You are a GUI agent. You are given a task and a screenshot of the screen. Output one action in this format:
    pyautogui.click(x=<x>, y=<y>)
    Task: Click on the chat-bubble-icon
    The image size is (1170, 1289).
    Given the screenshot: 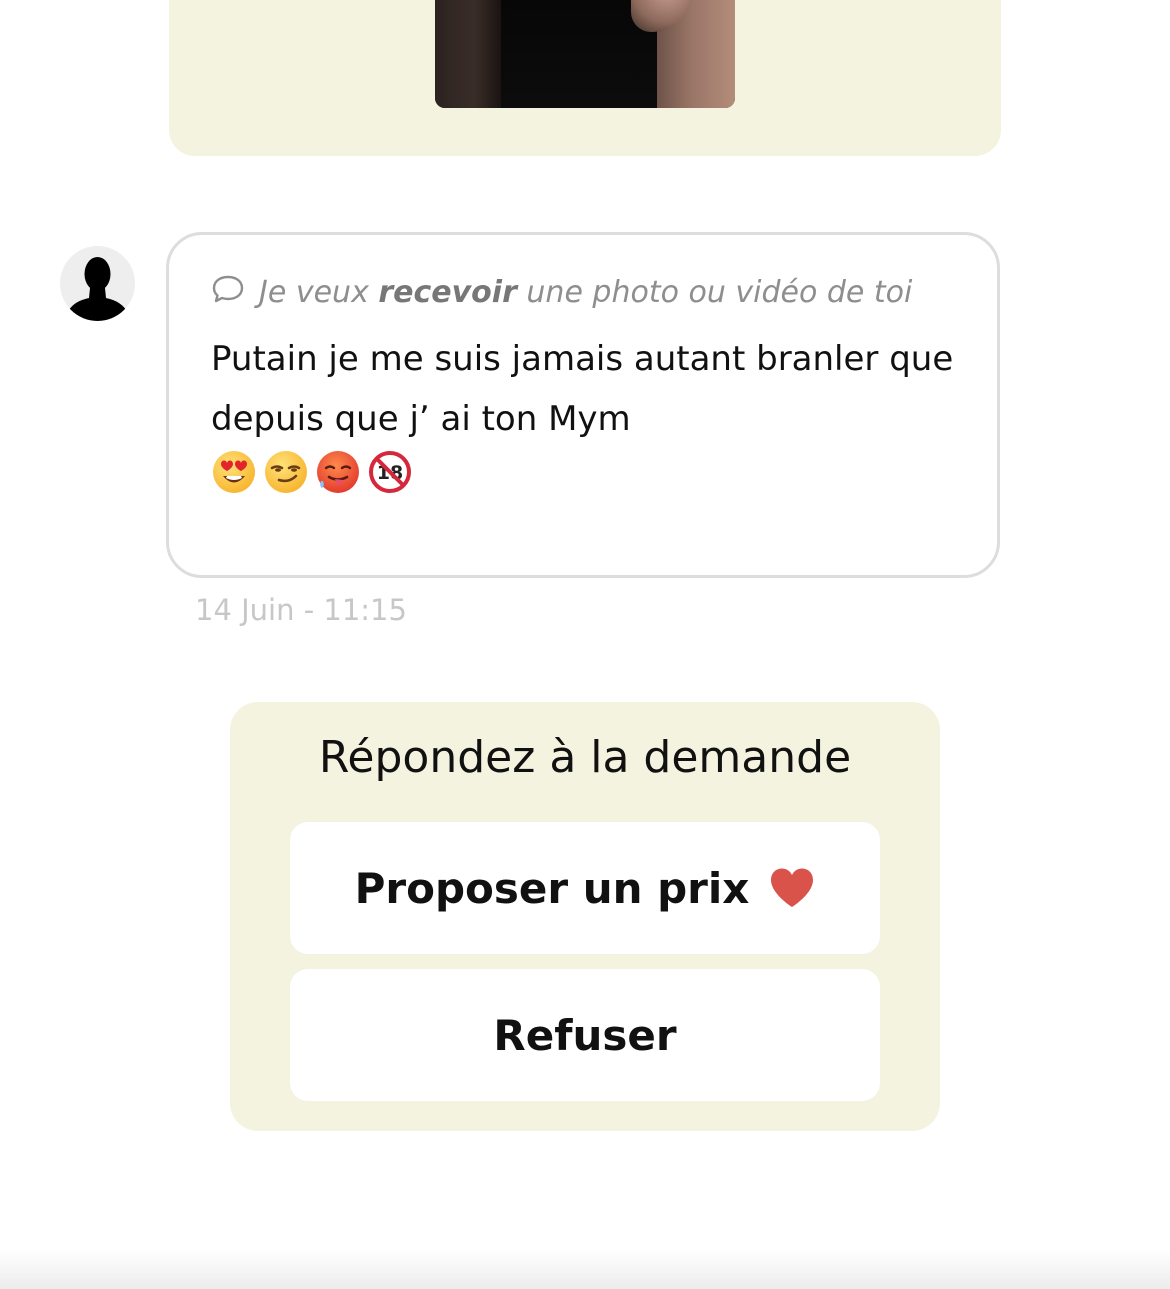 What is the action you would take?
    pyautogui.click(x=228, y=295)
    